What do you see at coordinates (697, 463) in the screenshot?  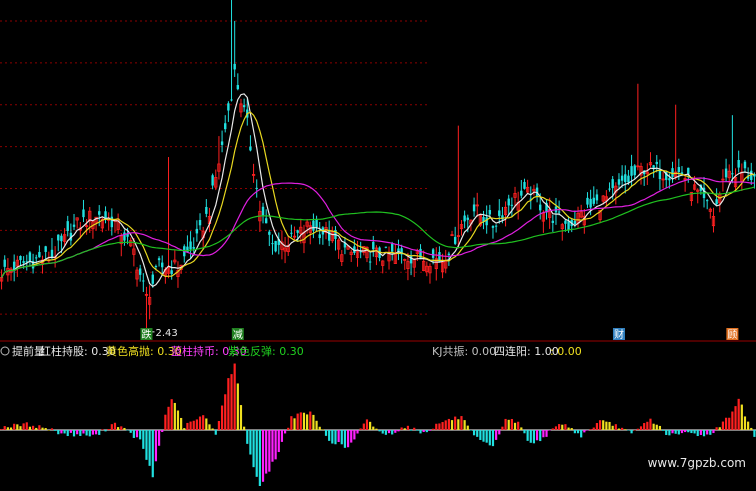 I see `watermark: www.7gpzb.com` at bounding box center [697, 463].